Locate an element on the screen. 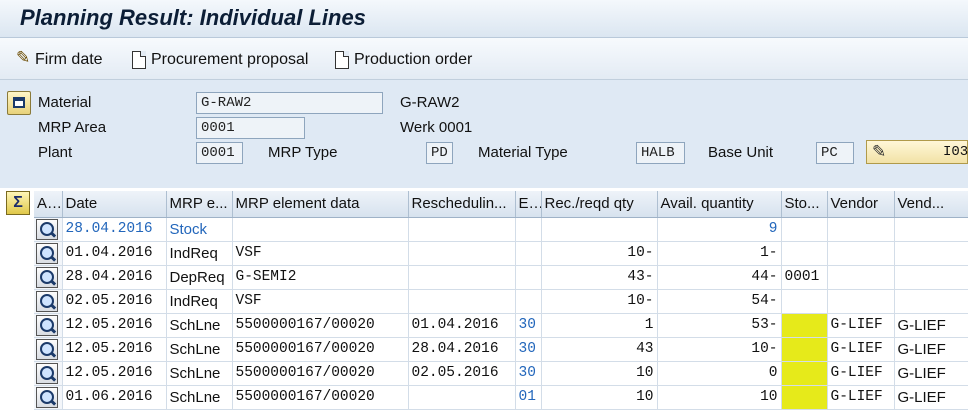  mrp-type-label: MRP Type is located at coordinates (303, 152).